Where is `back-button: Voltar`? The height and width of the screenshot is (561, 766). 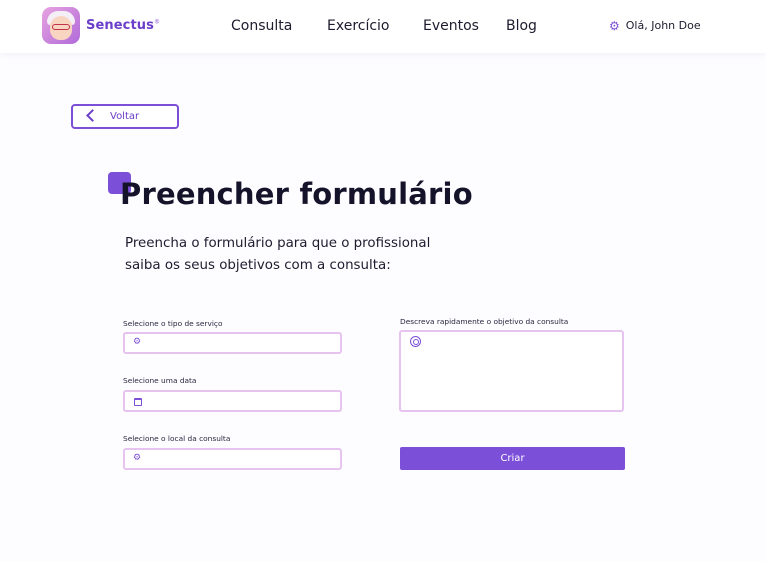
back-button: Voltar is located at coordinates (125, 116).